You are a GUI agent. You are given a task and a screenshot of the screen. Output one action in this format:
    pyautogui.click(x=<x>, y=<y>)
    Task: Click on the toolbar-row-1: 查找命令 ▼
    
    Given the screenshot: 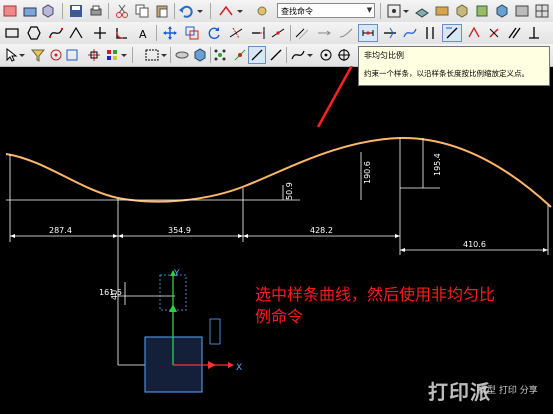 What is the action you would take?
    pyautogui.click(x=276, y=11)
    